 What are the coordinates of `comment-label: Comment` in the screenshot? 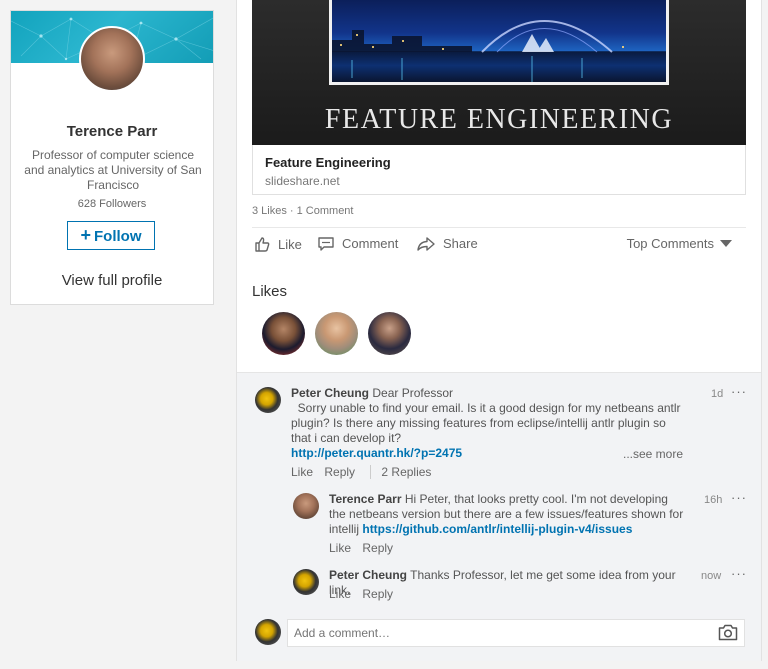 It's located at (370, 243).